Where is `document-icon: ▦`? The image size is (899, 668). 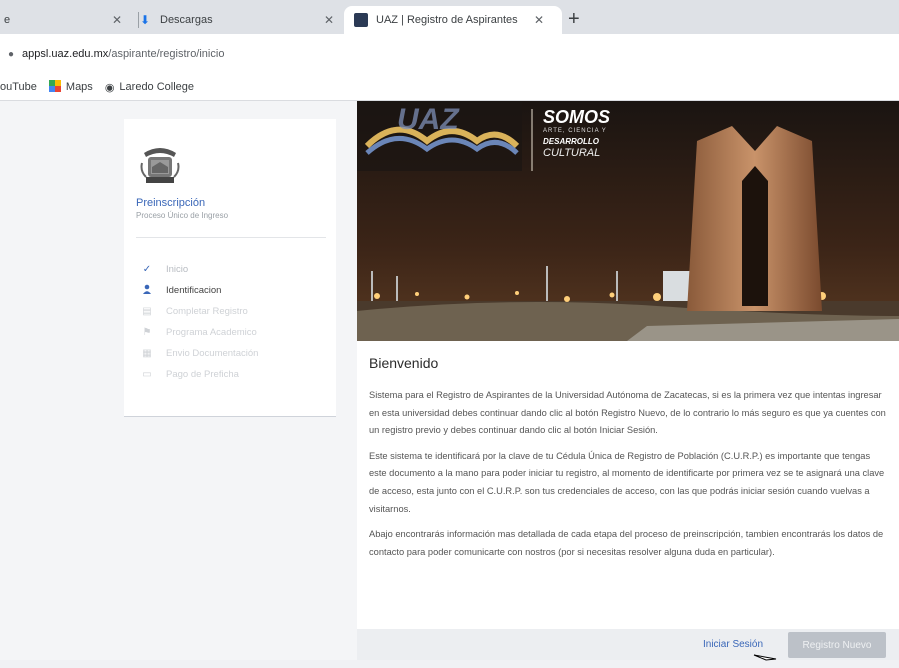
document-icon: ▦ is located at coordinates (147, 353).